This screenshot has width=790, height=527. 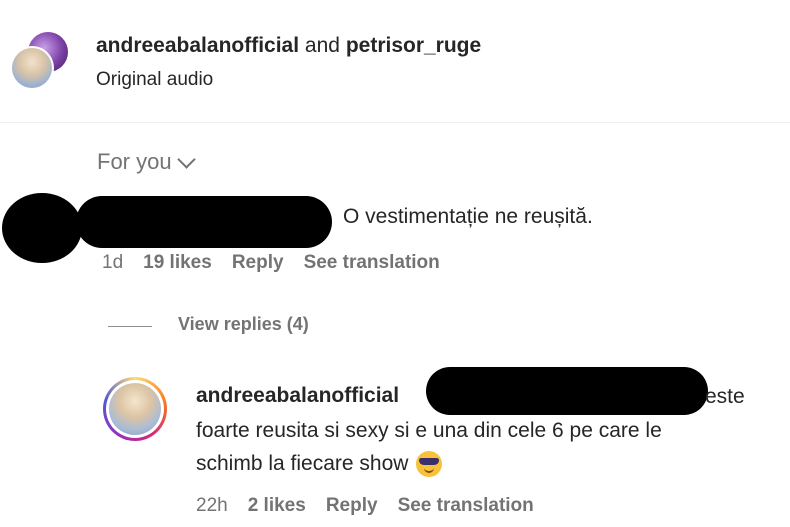 What do you see at coordinates (297, 396) in the screenshot?
I see `reply-username: andreeabalanofficial` at bounding box center [297, 396].